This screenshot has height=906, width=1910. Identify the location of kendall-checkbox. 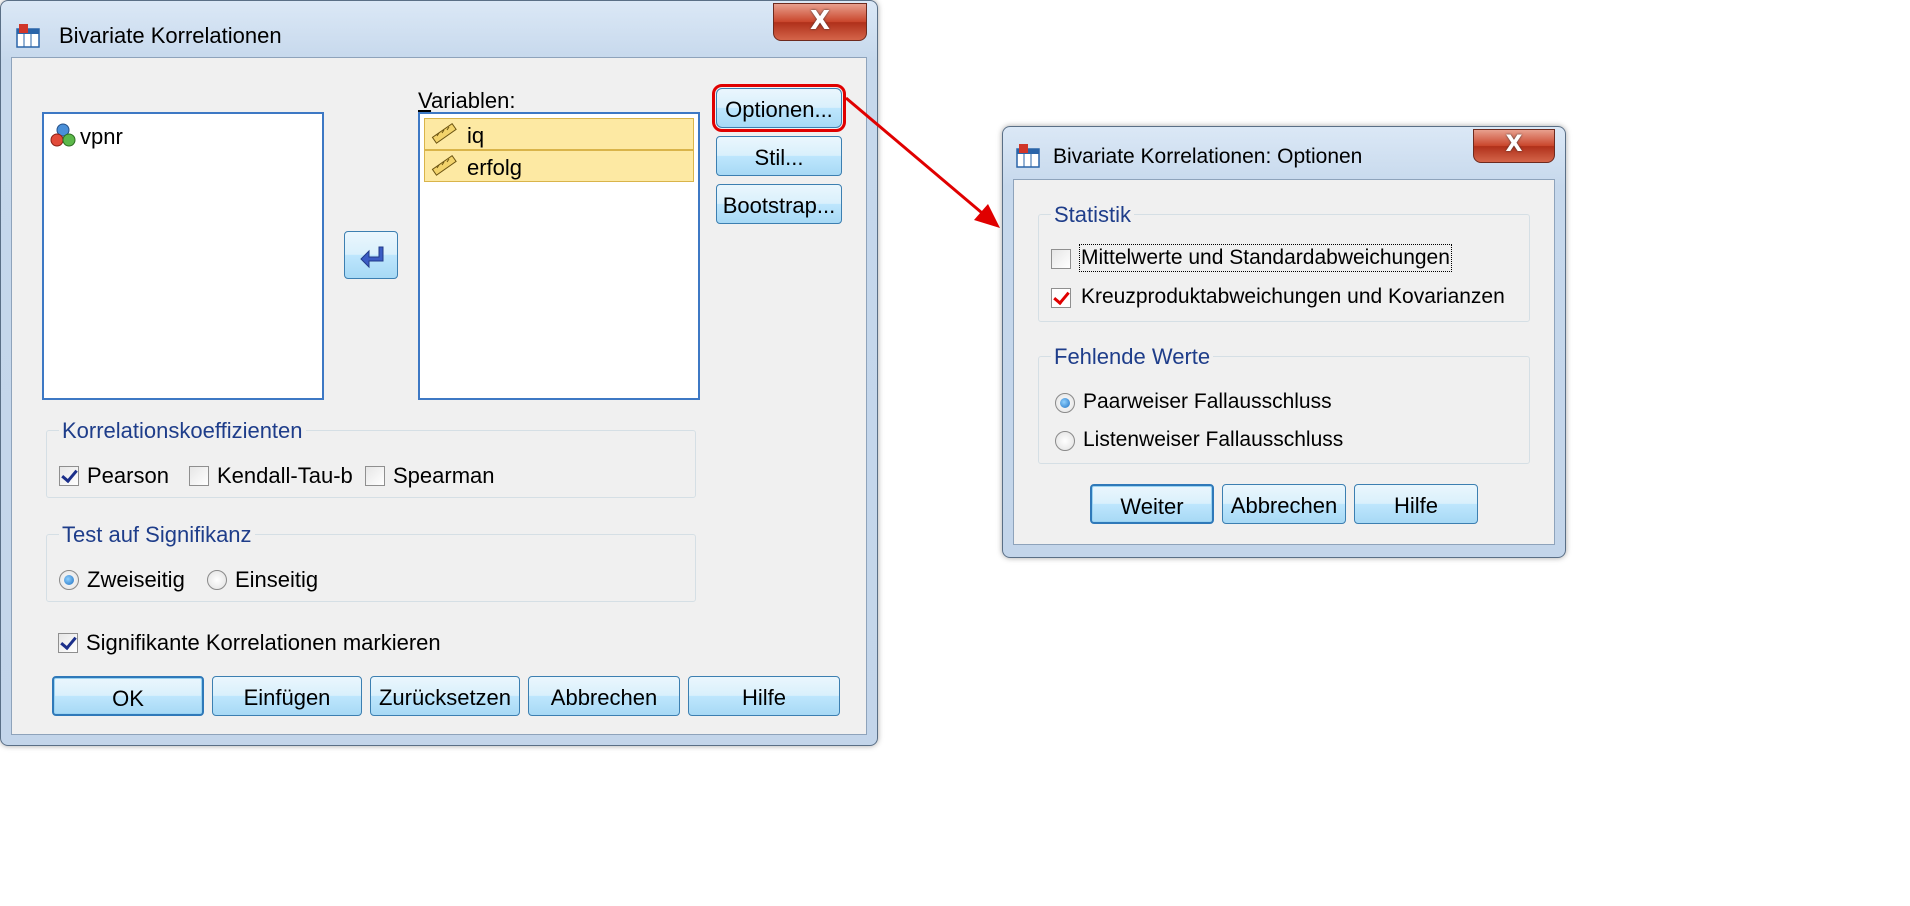
(199, 476).